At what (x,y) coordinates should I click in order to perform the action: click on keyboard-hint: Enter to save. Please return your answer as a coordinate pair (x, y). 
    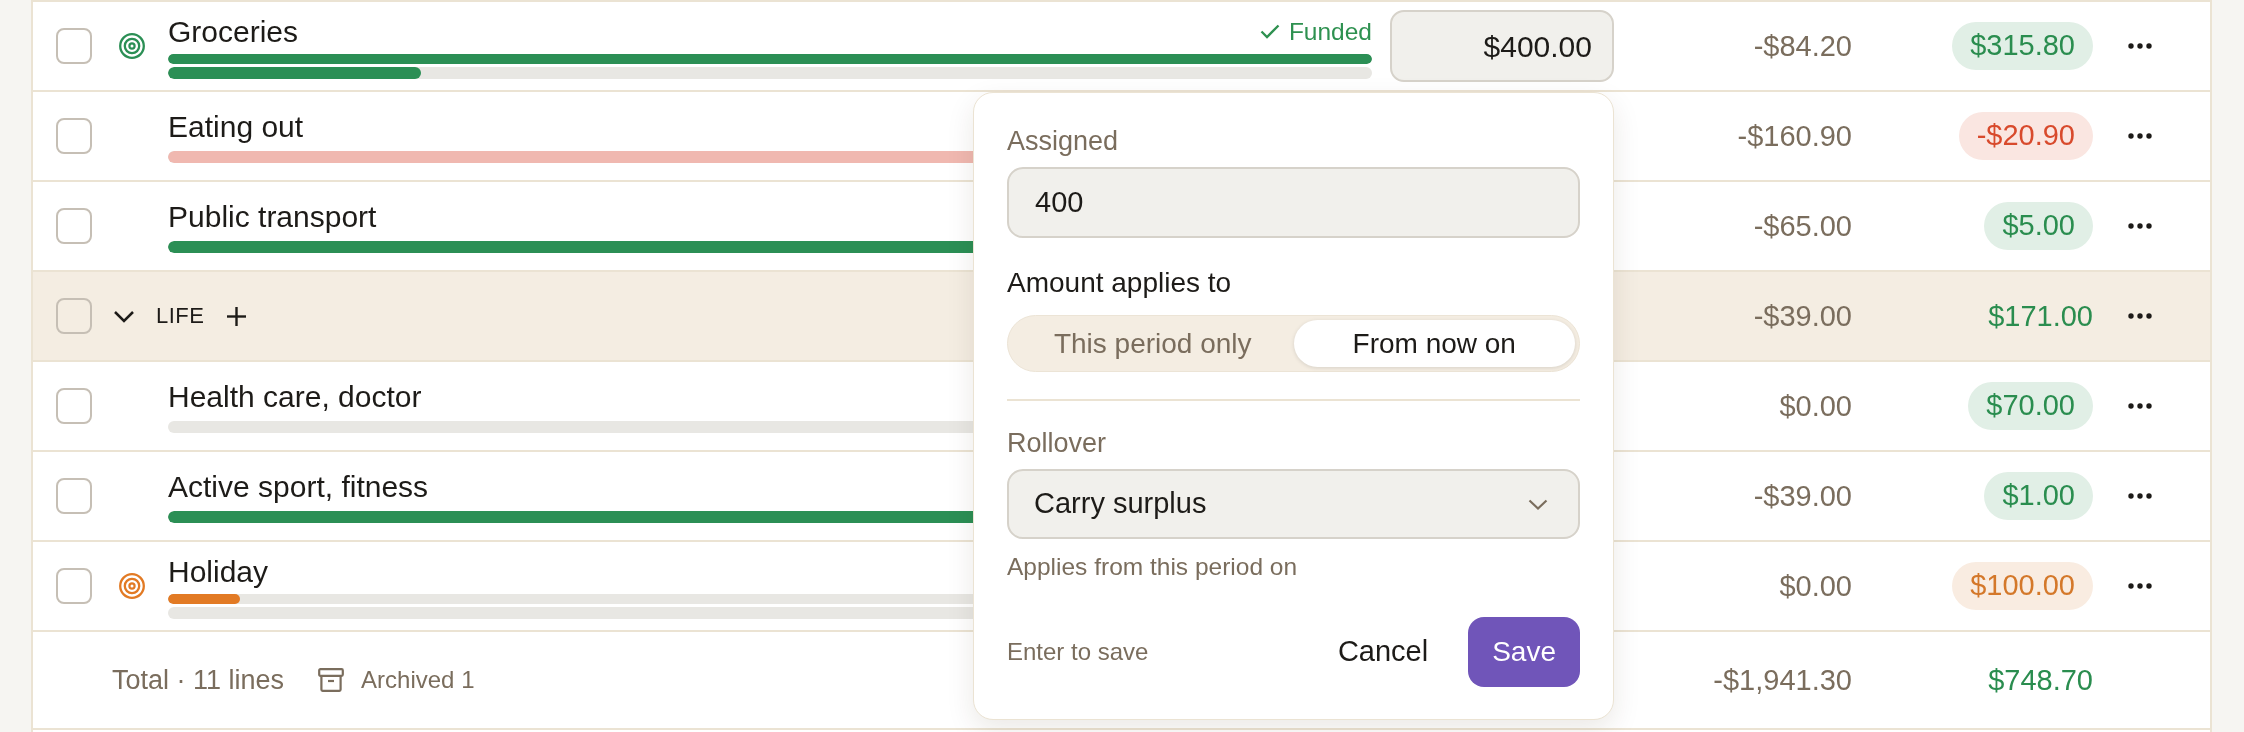
    Looking at the image, I should click on (1078, 652).